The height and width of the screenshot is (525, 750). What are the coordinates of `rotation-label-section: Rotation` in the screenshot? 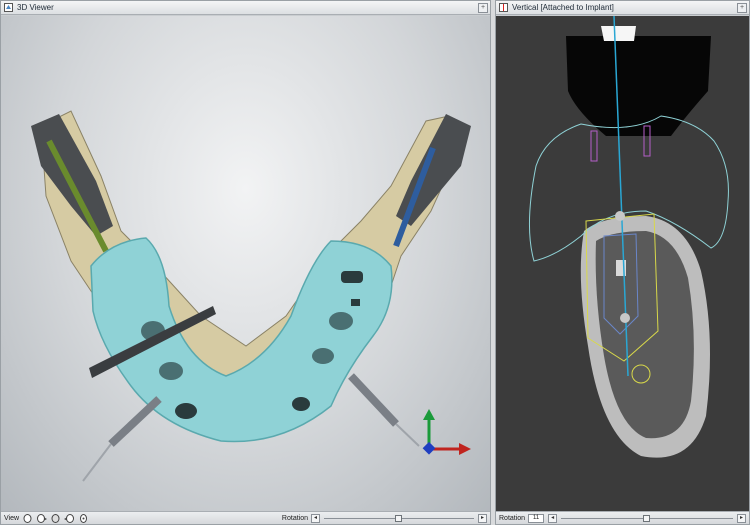 It's located at (512, 518).